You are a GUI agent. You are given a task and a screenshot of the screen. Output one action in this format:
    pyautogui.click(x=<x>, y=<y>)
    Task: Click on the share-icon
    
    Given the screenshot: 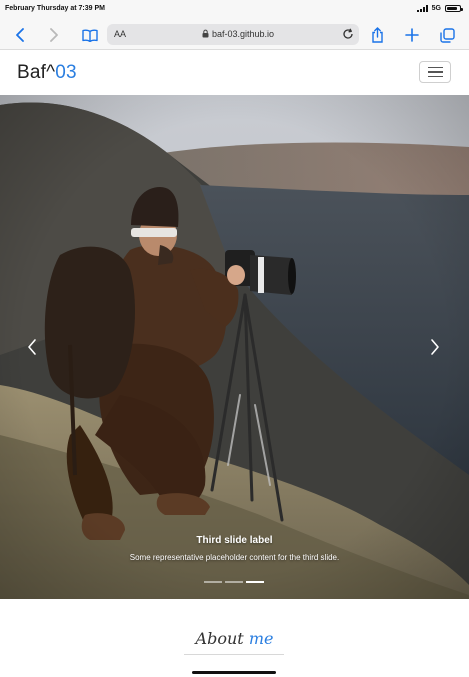 What is the action you would take?
    pyautogui.click(x=377, y=35)
    